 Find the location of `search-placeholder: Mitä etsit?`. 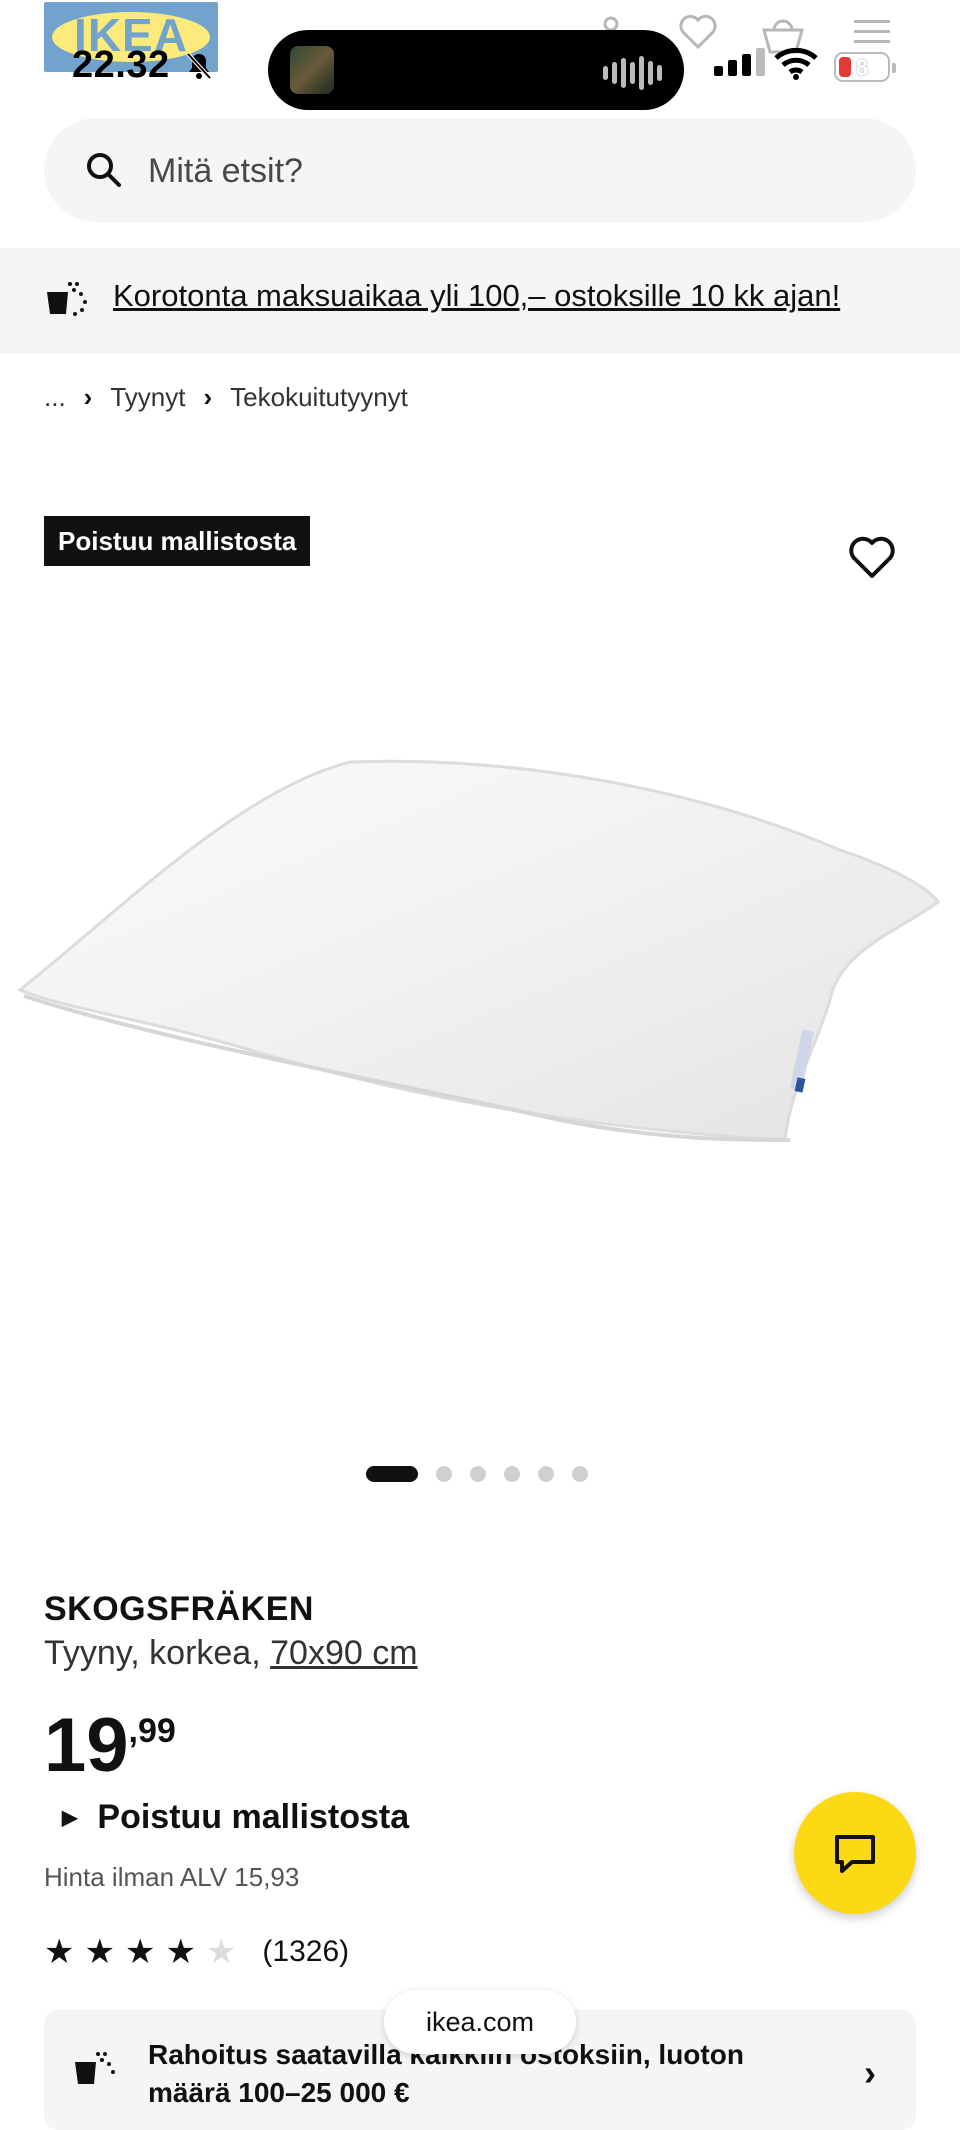

search-placeholder: Mitä etsit? is located at coordinates (225, 171).